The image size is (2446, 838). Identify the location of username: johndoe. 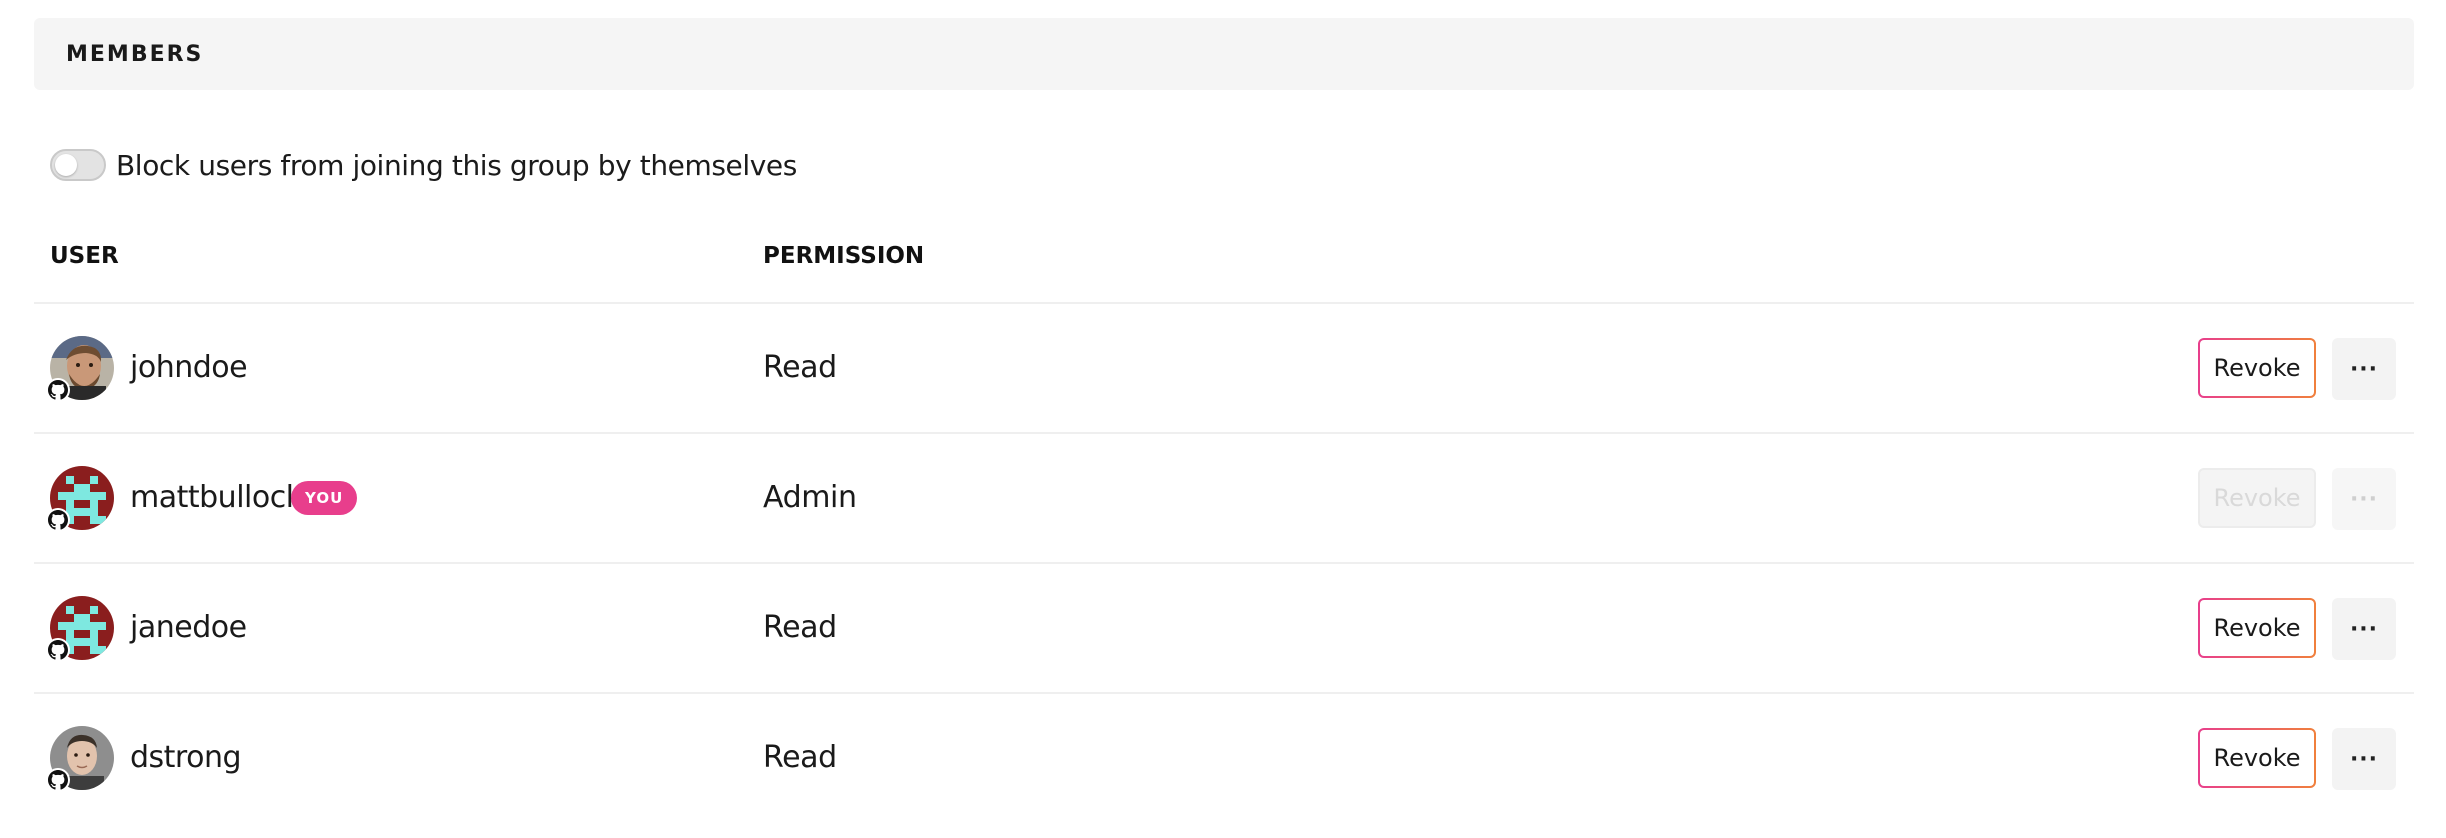
(189, 367).